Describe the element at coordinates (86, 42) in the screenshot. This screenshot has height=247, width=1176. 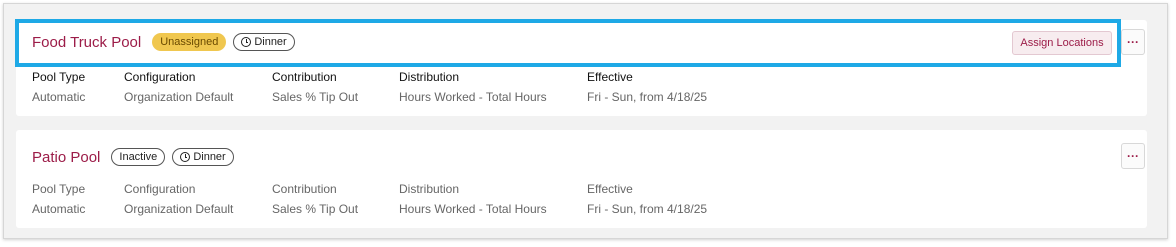
I see `pool-title: Food Truck Pool` at that location.